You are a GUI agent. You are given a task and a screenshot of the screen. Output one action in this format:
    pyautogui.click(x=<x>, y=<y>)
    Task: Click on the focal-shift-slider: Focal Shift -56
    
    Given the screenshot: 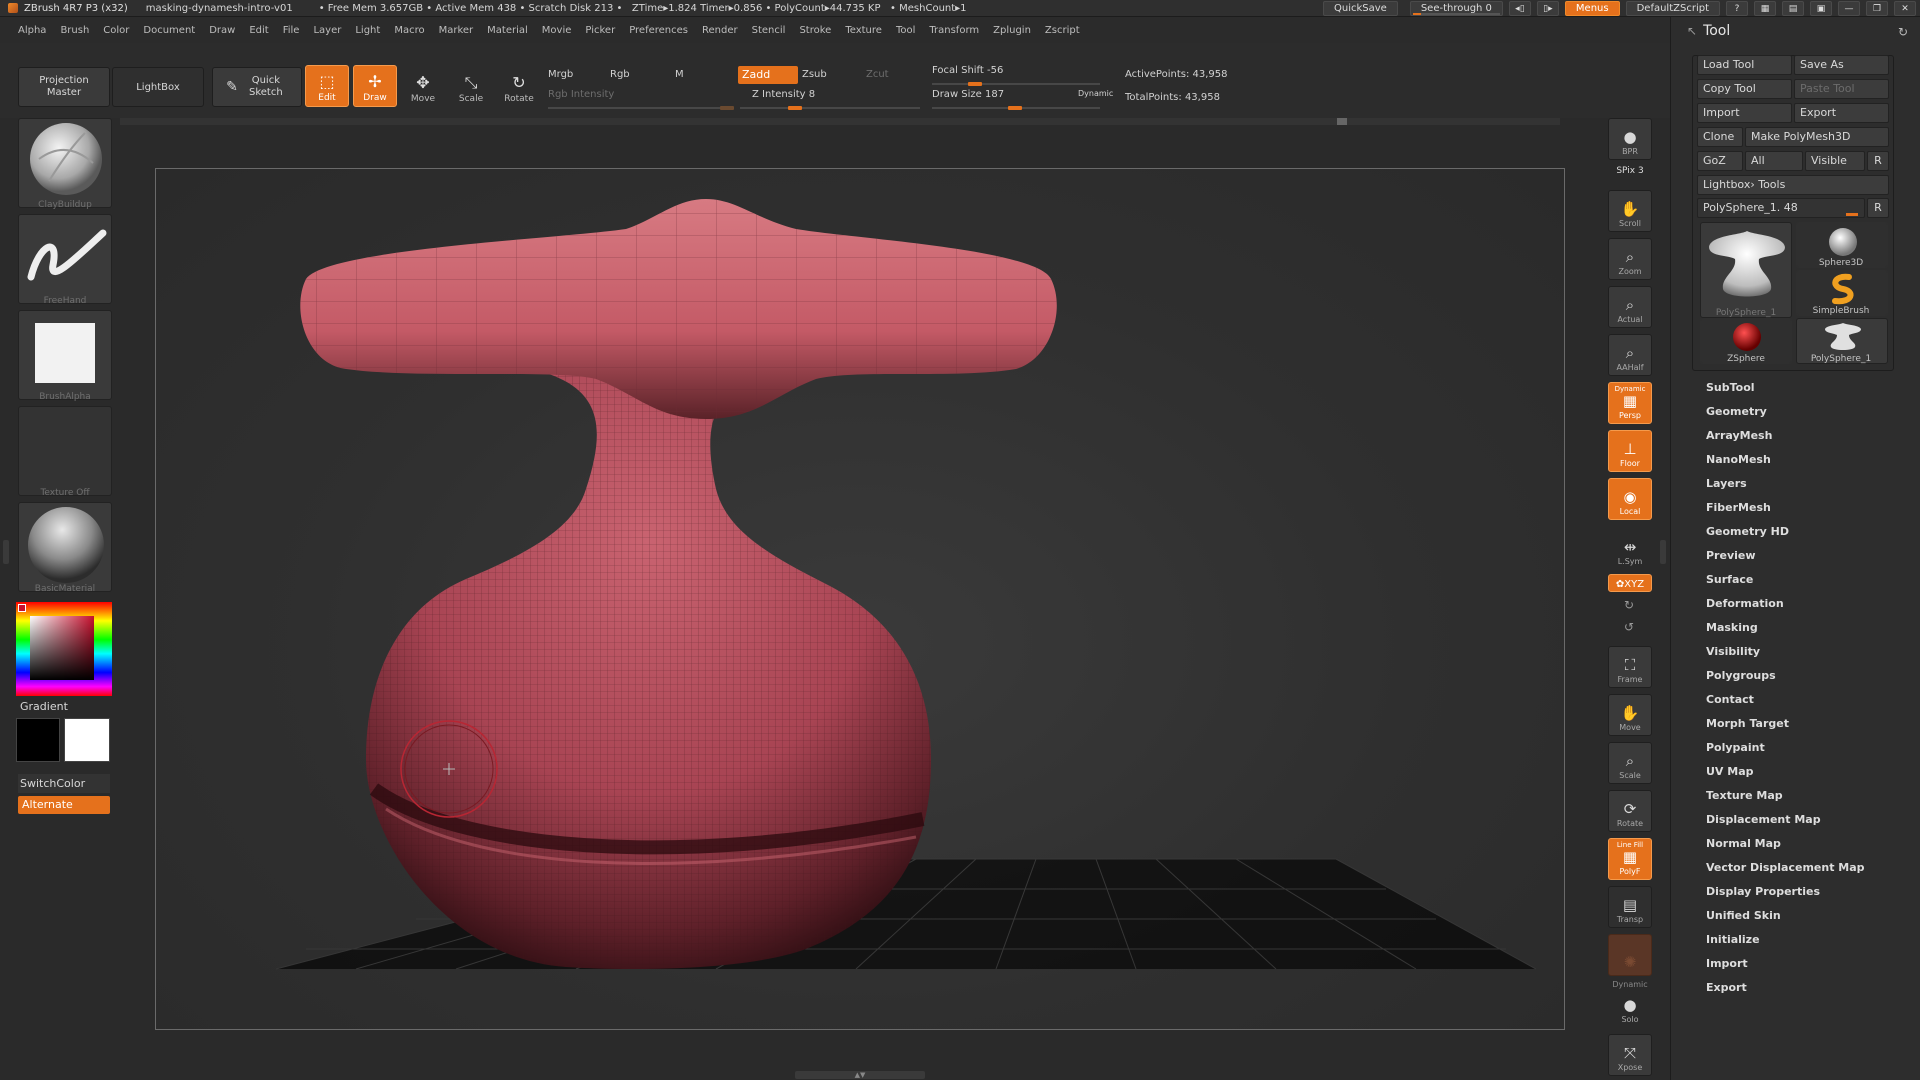 What is the action you would take?
    pyautogui.click(x=967, y=70)
    